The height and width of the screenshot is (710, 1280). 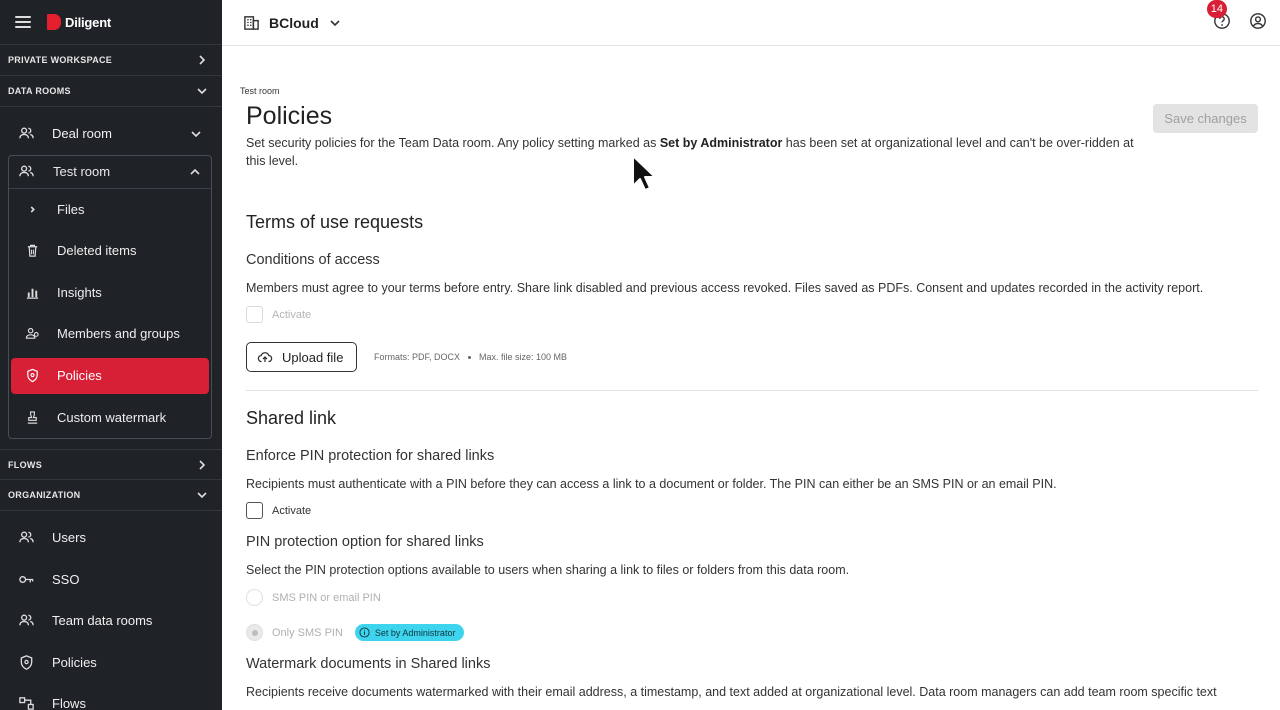 I want to click on sidebar-item-deal-room: Deal room, so click(x=111, y=134).